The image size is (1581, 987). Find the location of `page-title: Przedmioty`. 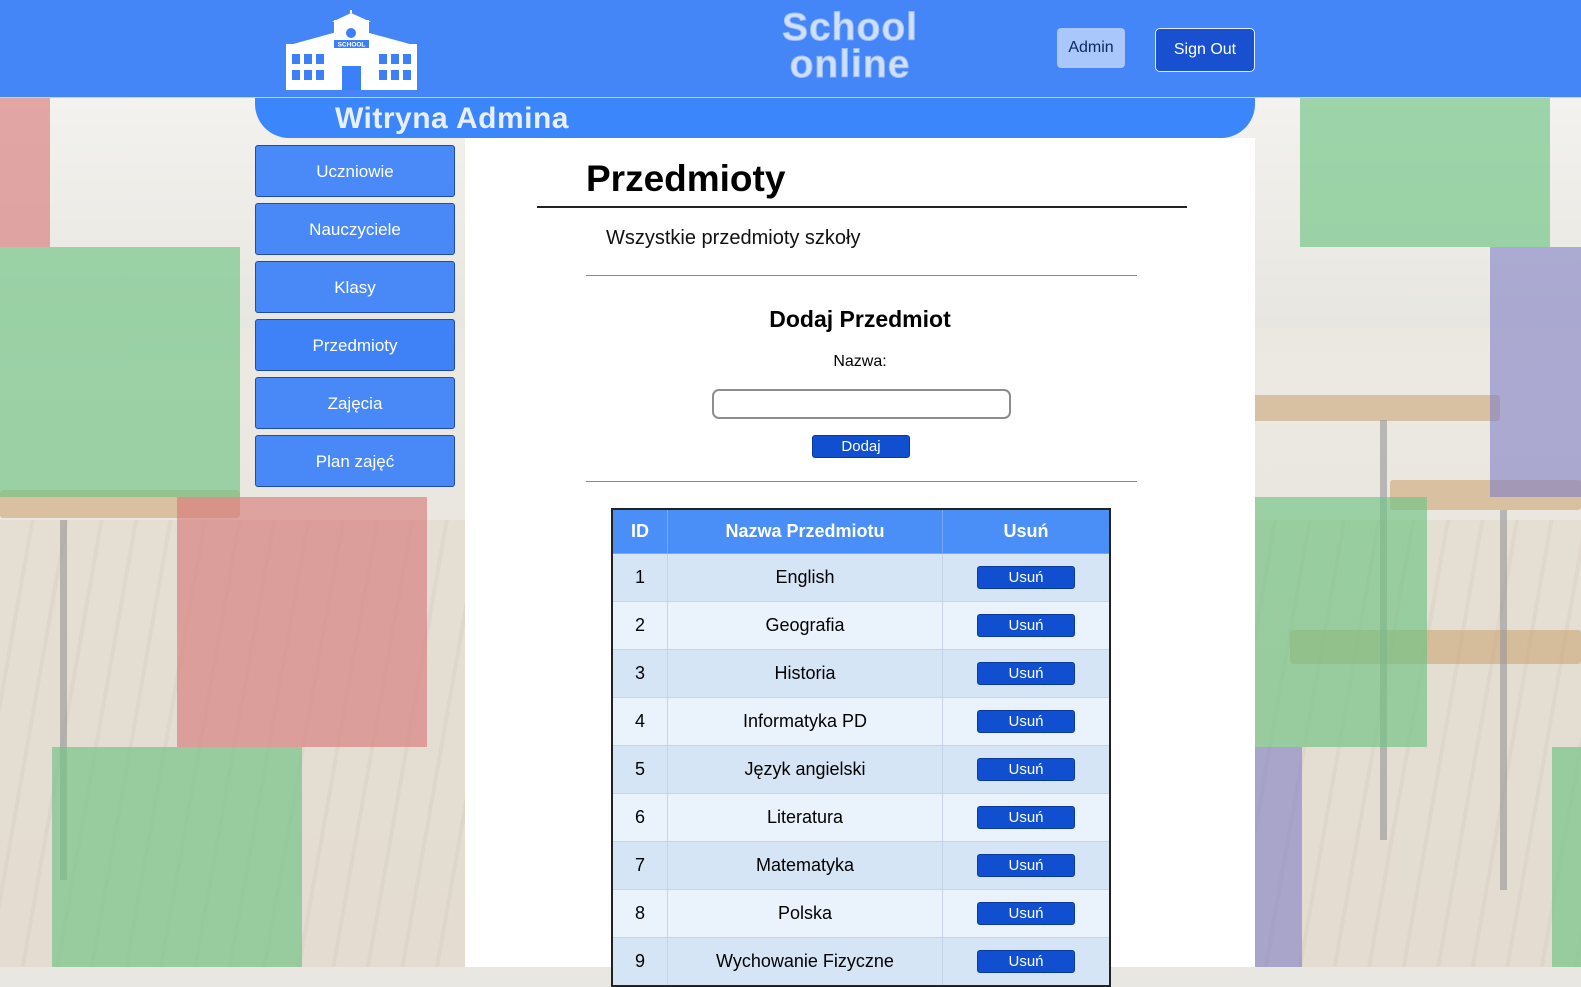

page-title: Przedmioty is located at coordinates (686, 178).